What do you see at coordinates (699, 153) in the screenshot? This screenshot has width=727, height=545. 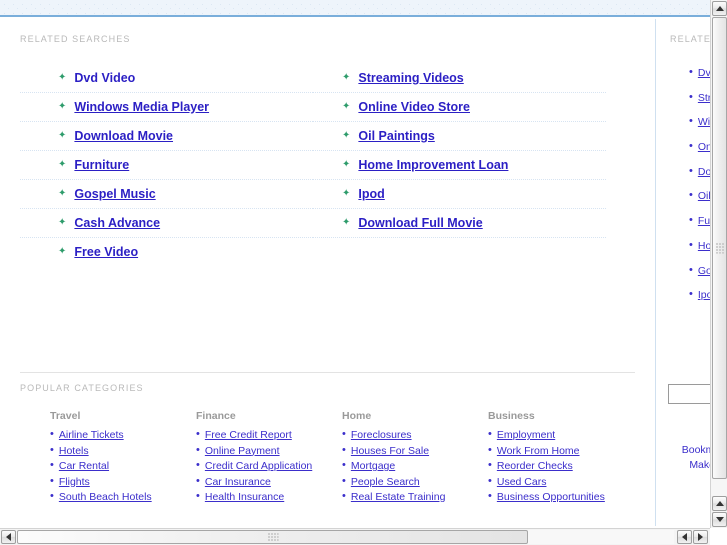 I see `list-item: • On` at bounding box center [699, 153].